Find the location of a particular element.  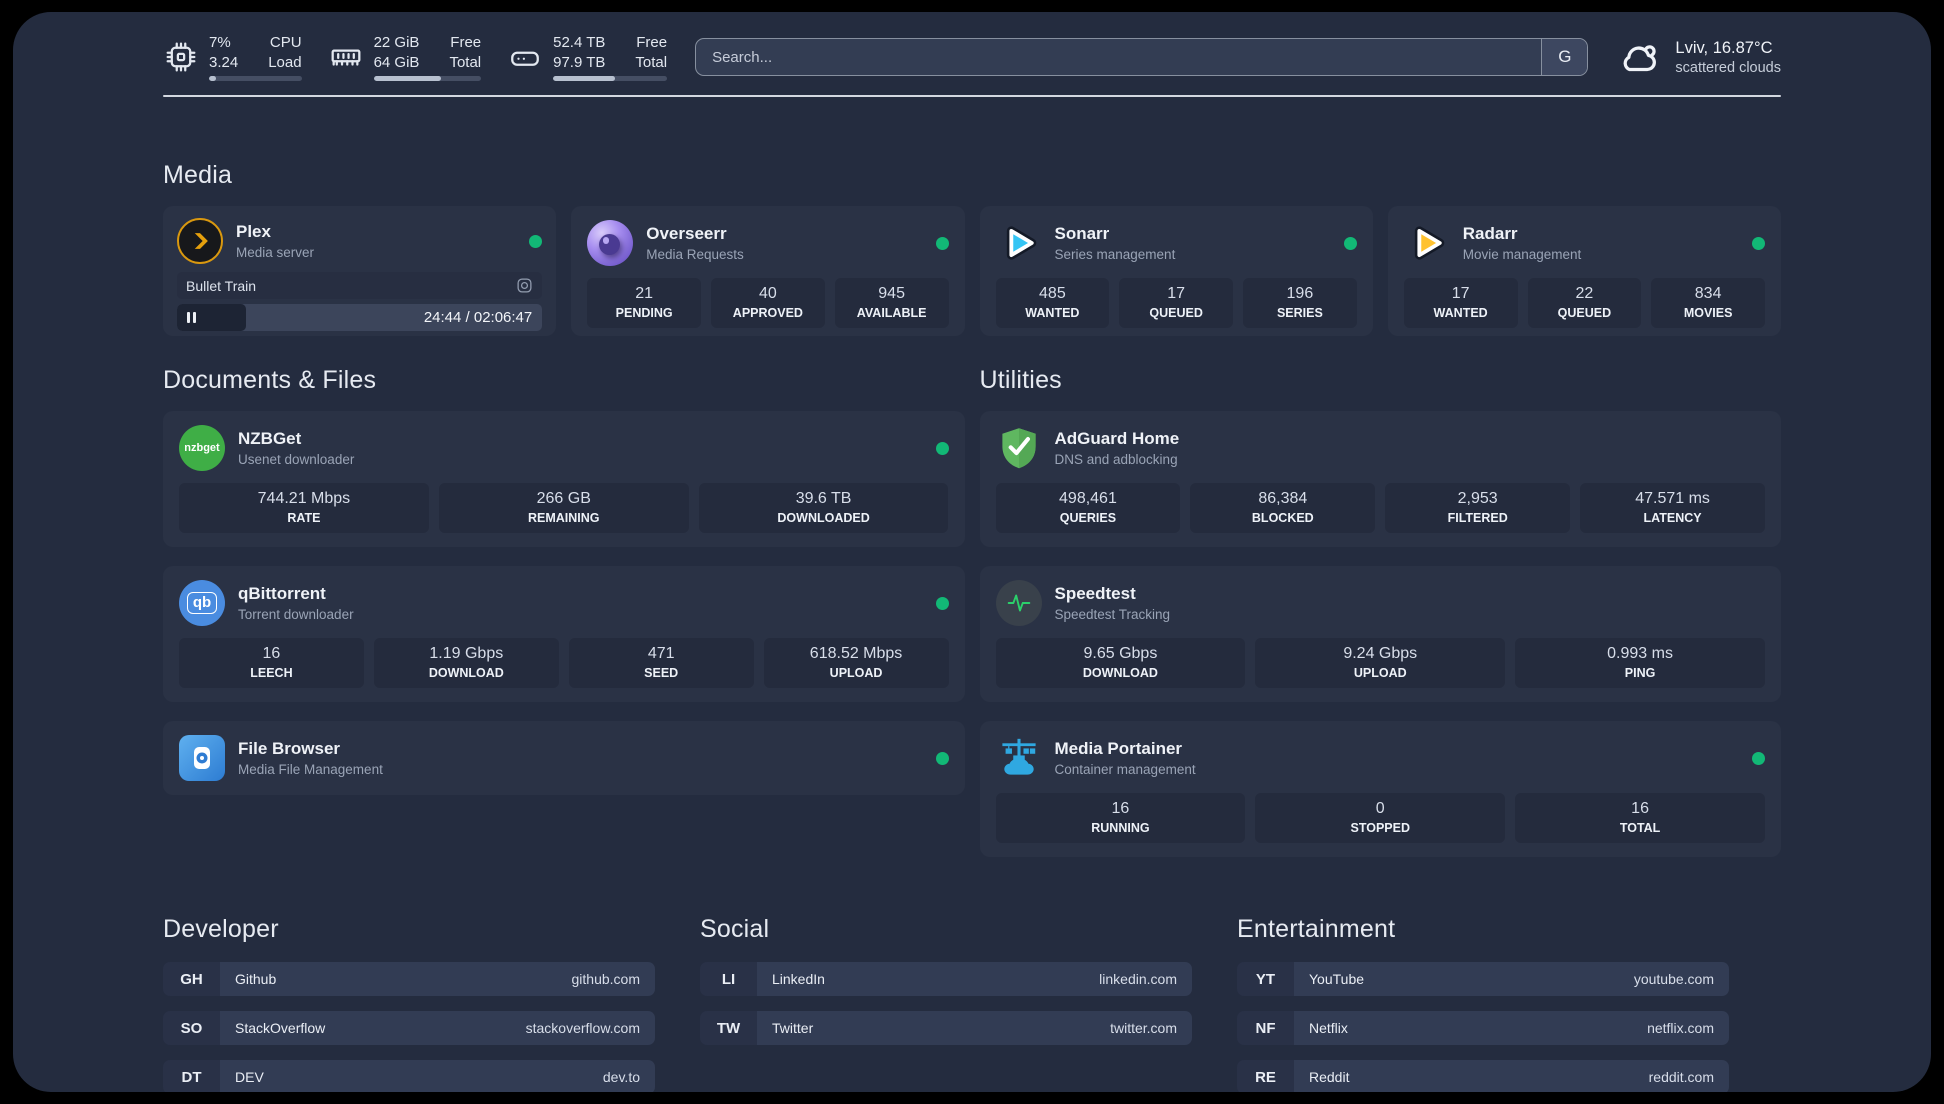

app-title: File Browser is located at coordinates (289, 748).